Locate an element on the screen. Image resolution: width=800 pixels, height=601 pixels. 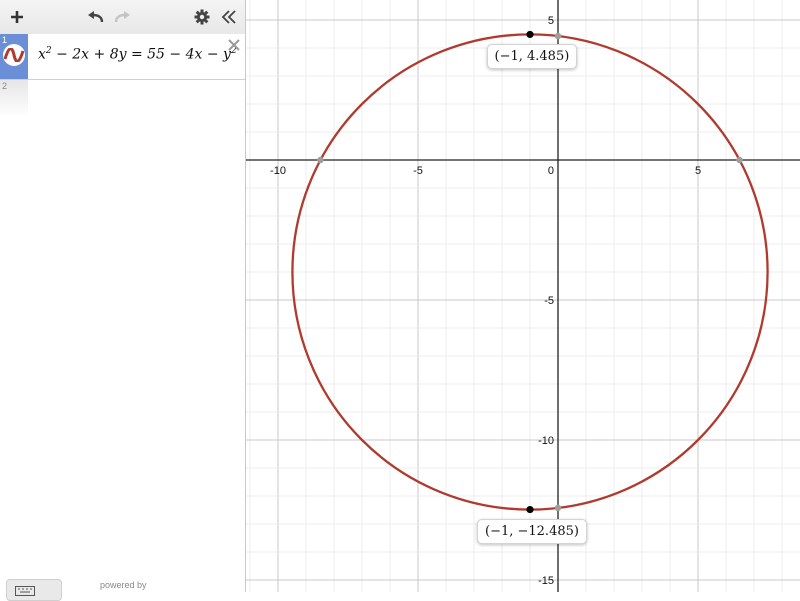
keyboard-icon is located at coordinates (25, 591).